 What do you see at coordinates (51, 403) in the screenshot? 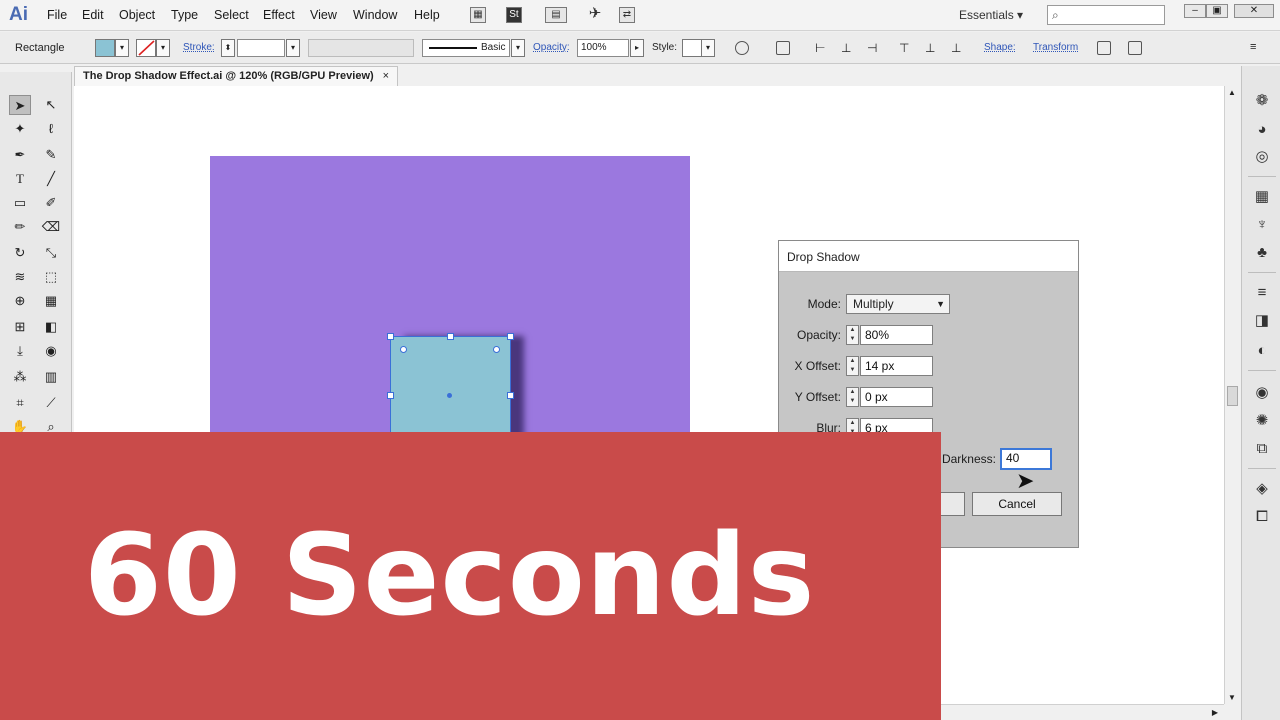
I see `slice-tool-icon: ⟋` at bounding box center [51, 403].